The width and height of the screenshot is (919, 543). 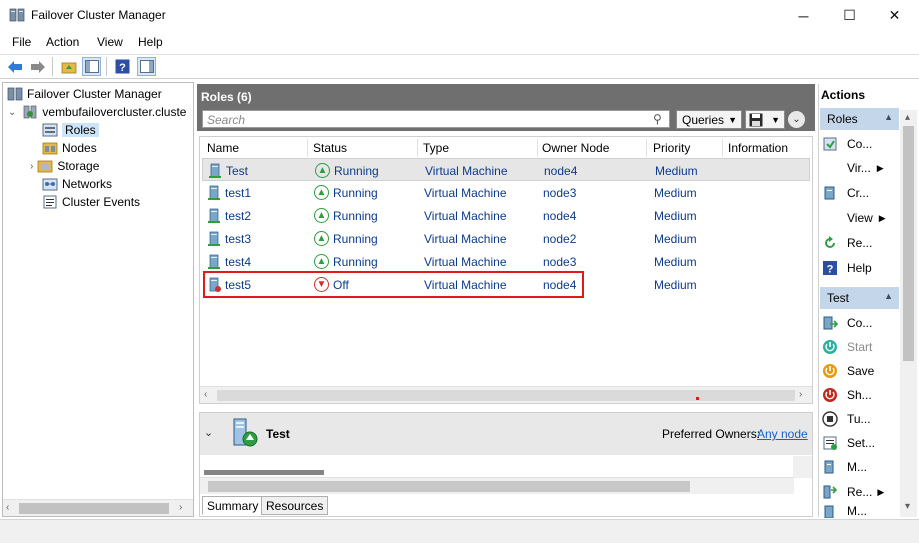 What do you see at coordinates (859, 268) in the screenshot?
I see `action-item: ? Help` at bounding box center [859, 268].